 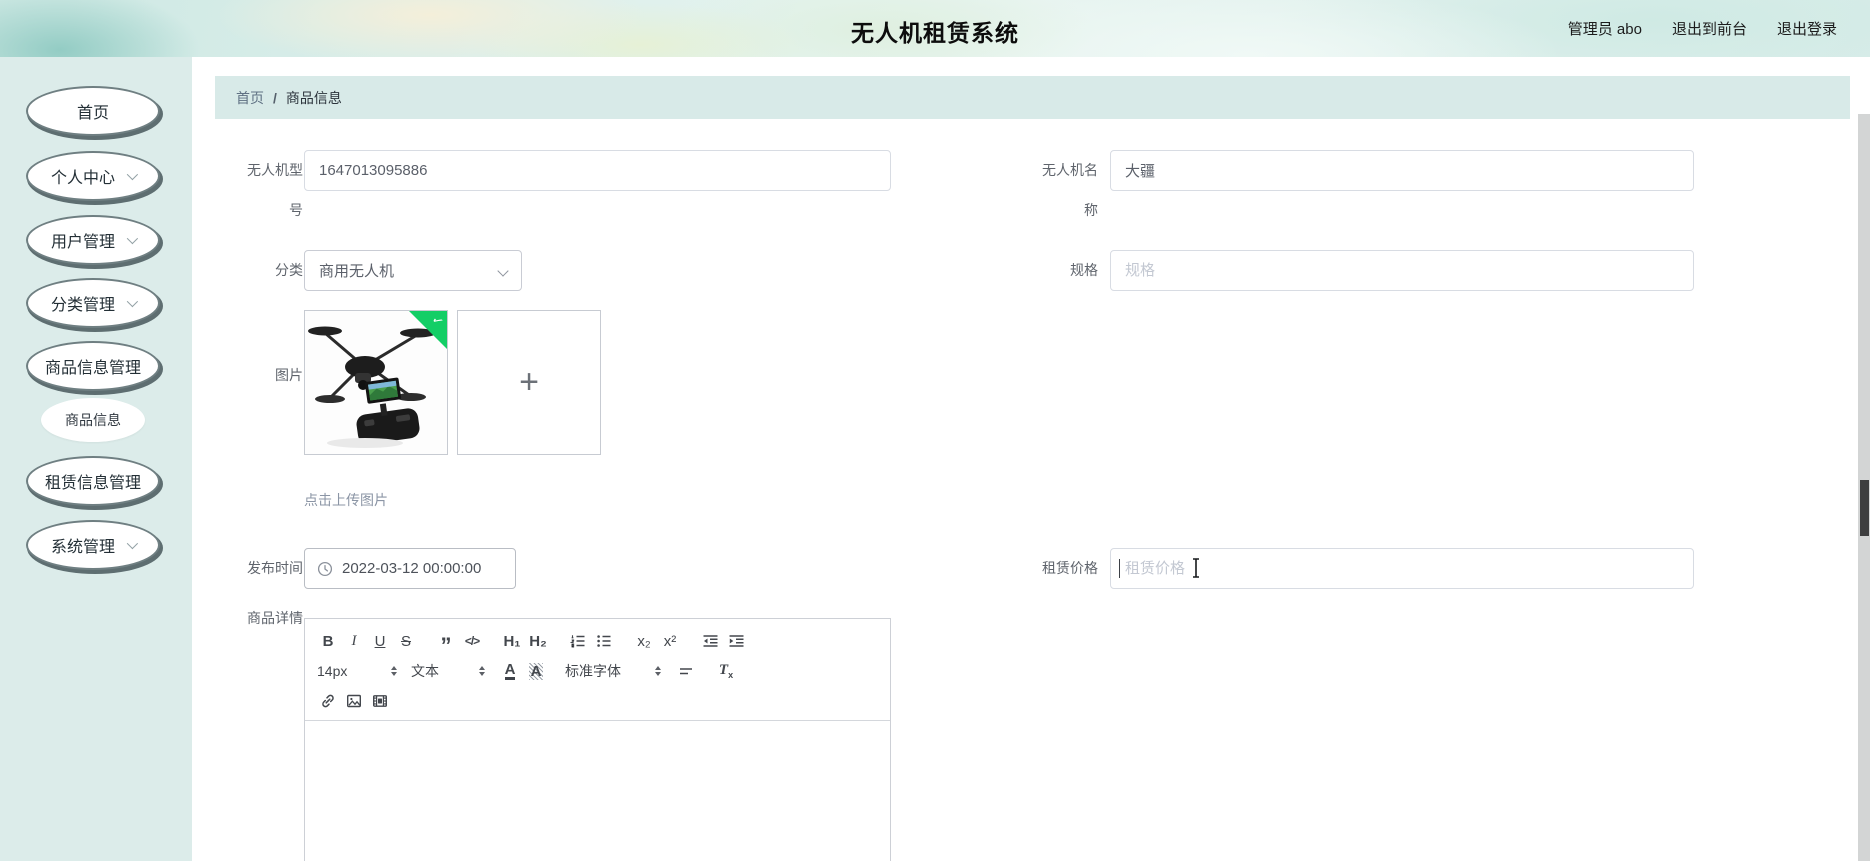 What do you see at coordinates (425, 671) in the screenshot?
I see `paragraph-value: 文本` at bounding box center [425, 671].